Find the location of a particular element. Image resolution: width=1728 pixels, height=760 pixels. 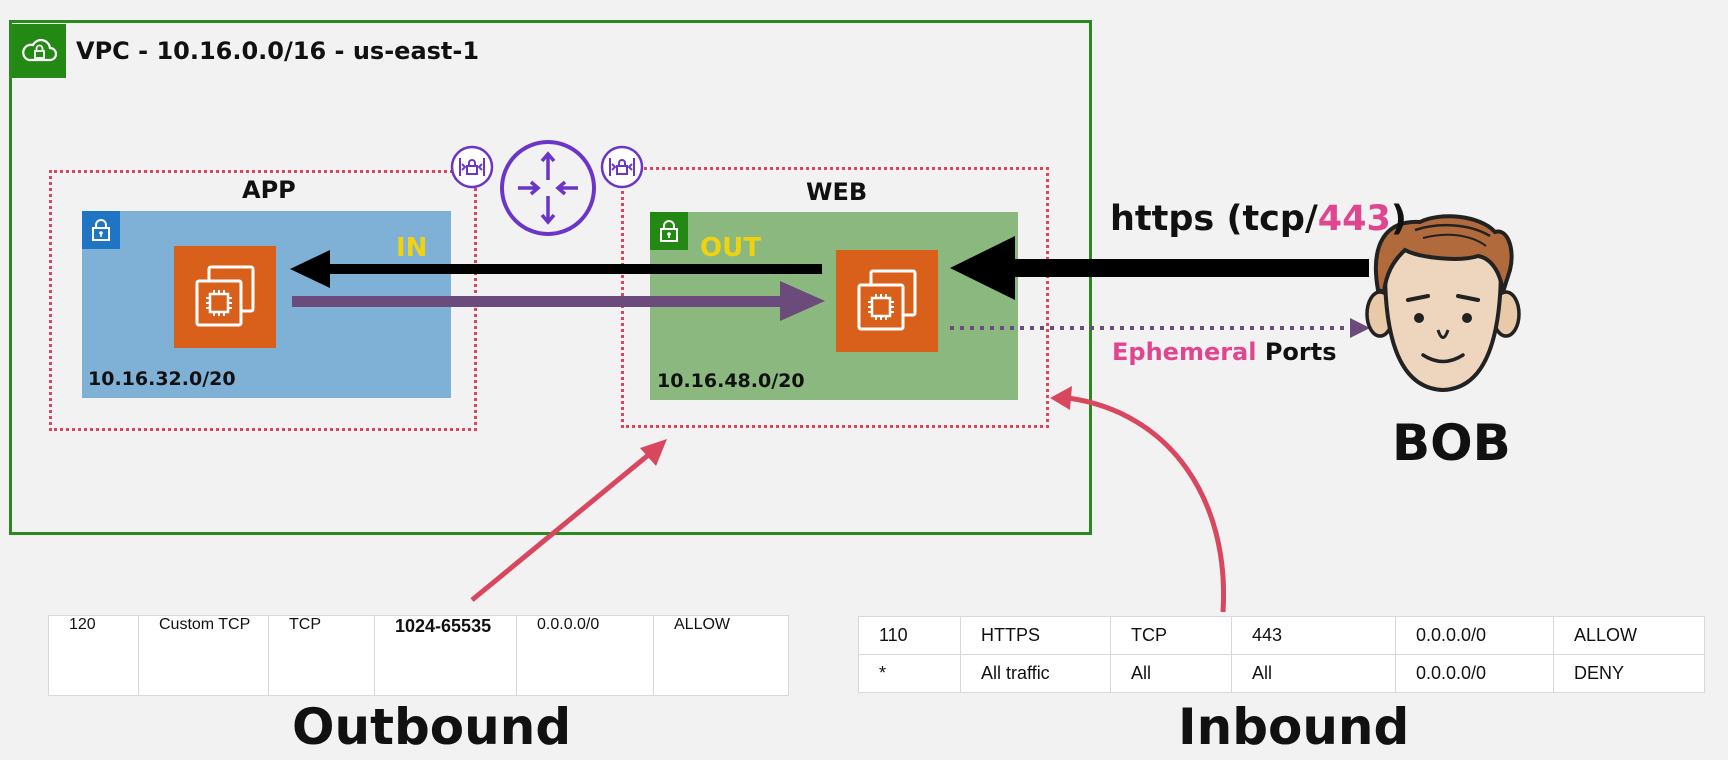

https-port: 443 is located at coordinates (1354, 219).